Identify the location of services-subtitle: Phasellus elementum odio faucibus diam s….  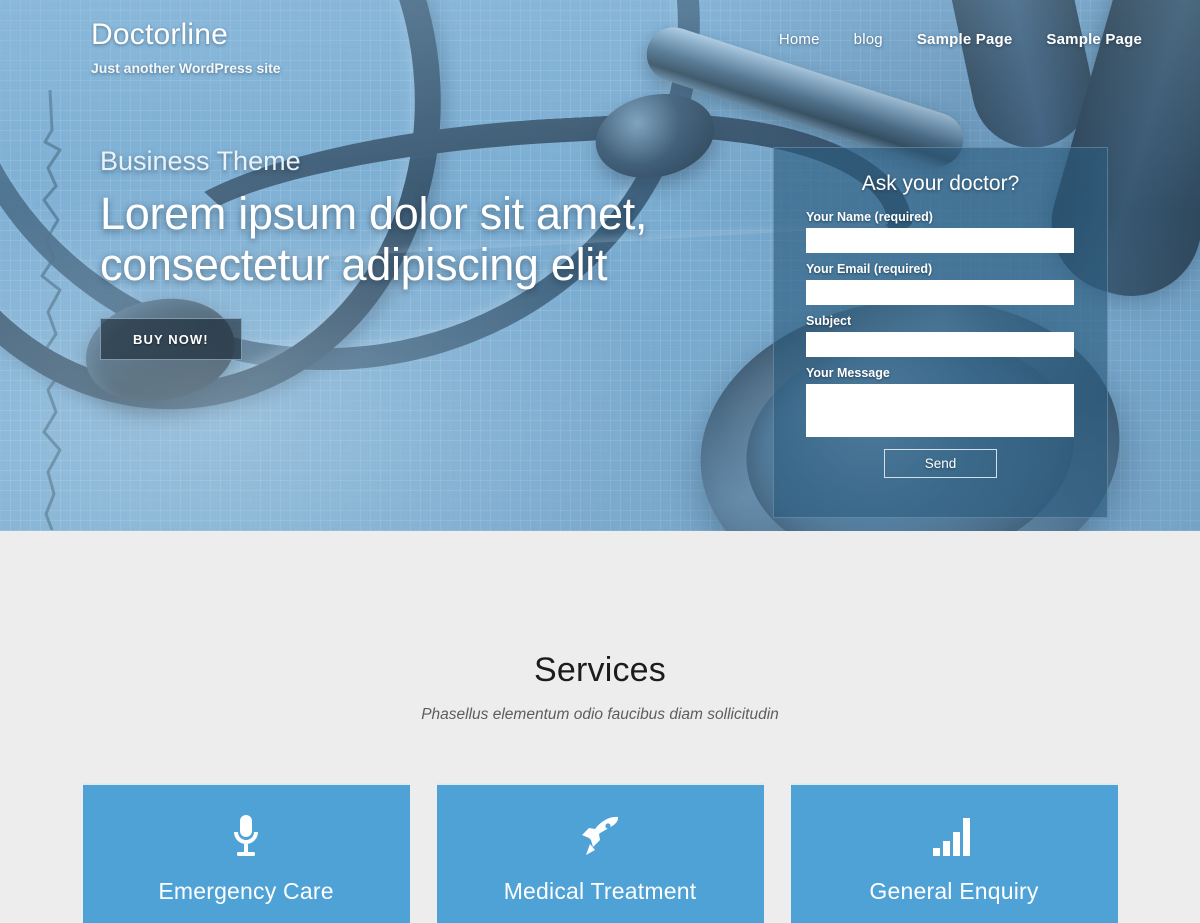
(600, 714).